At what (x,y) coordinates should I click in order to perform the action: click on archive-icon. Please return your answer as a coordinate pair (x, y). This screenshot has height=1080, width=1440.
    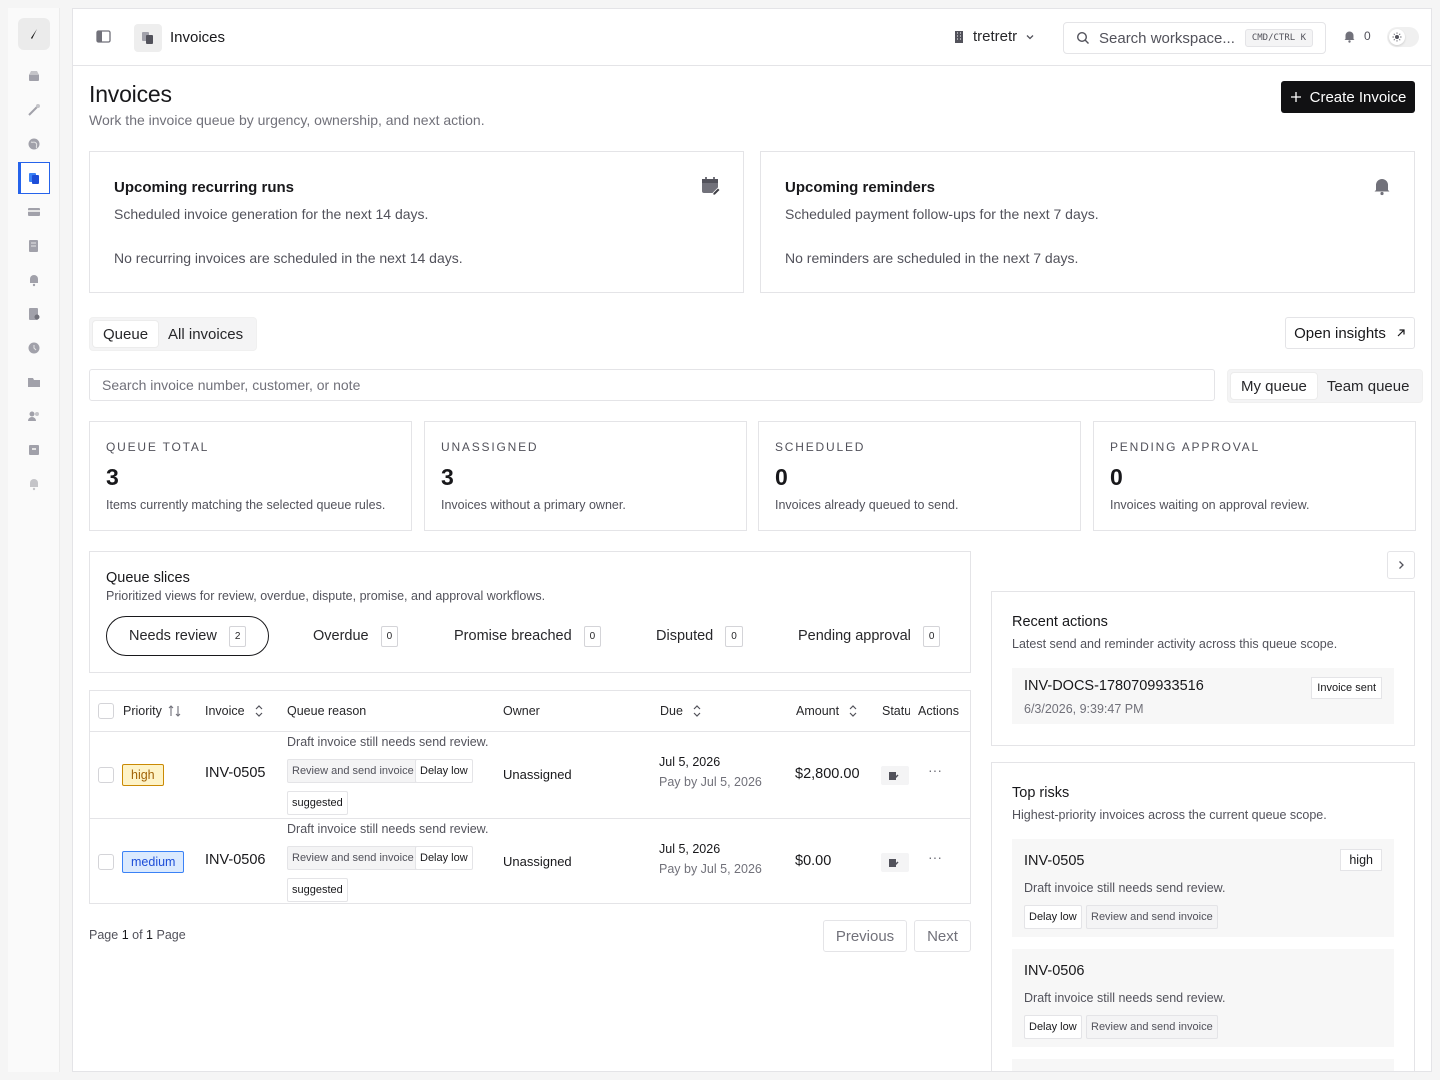
    Looking at the image, I should click on (34, 450).